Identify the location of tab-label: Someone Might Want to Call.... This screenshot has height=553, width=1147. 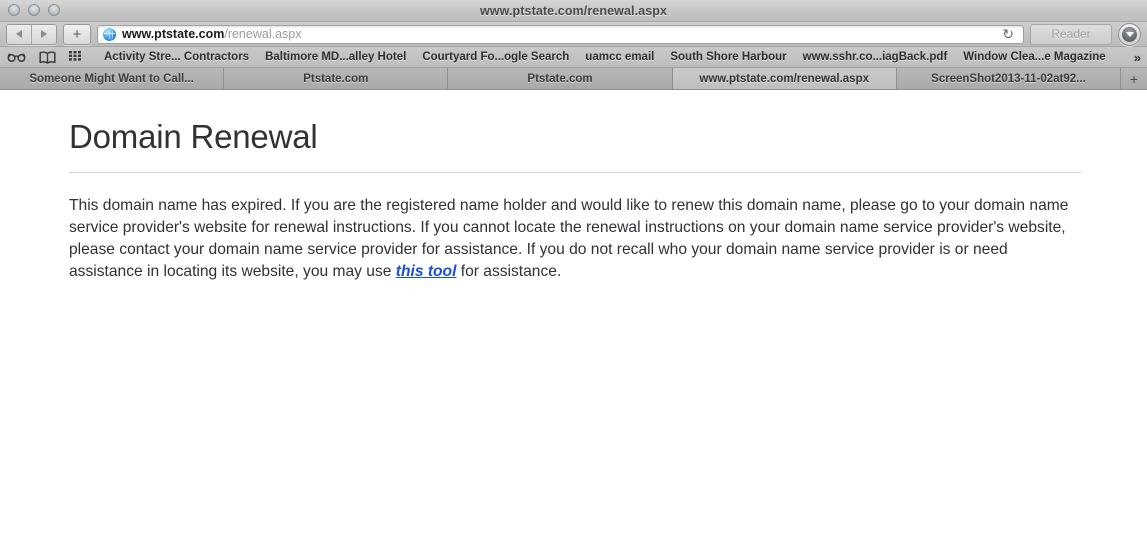
(111, 78).